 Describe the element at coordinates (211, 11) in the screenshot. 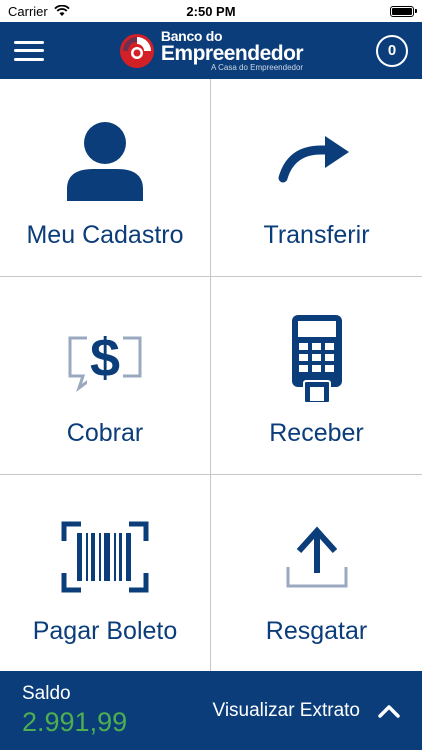

I see `status-bar: Carrier 2:50 PM` at that location.